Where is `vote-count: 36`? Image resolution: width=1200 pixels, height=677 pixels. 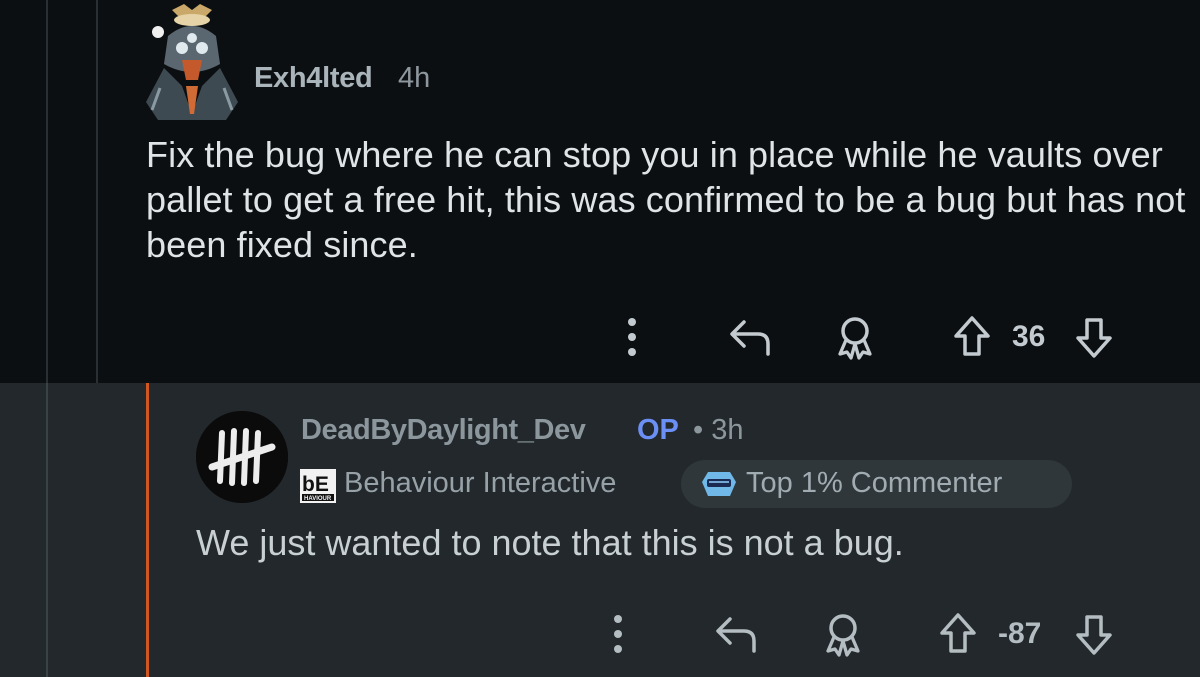
vote-count: 36 is located at coordinates (1029, 336).